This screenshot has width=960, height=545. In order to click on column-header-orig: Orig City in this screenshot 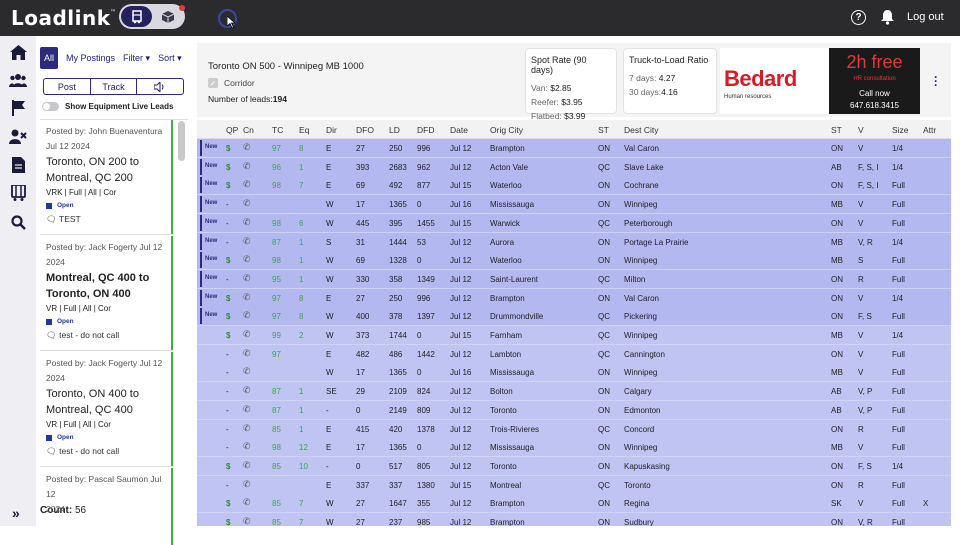, I will do `click(506, 130)`.